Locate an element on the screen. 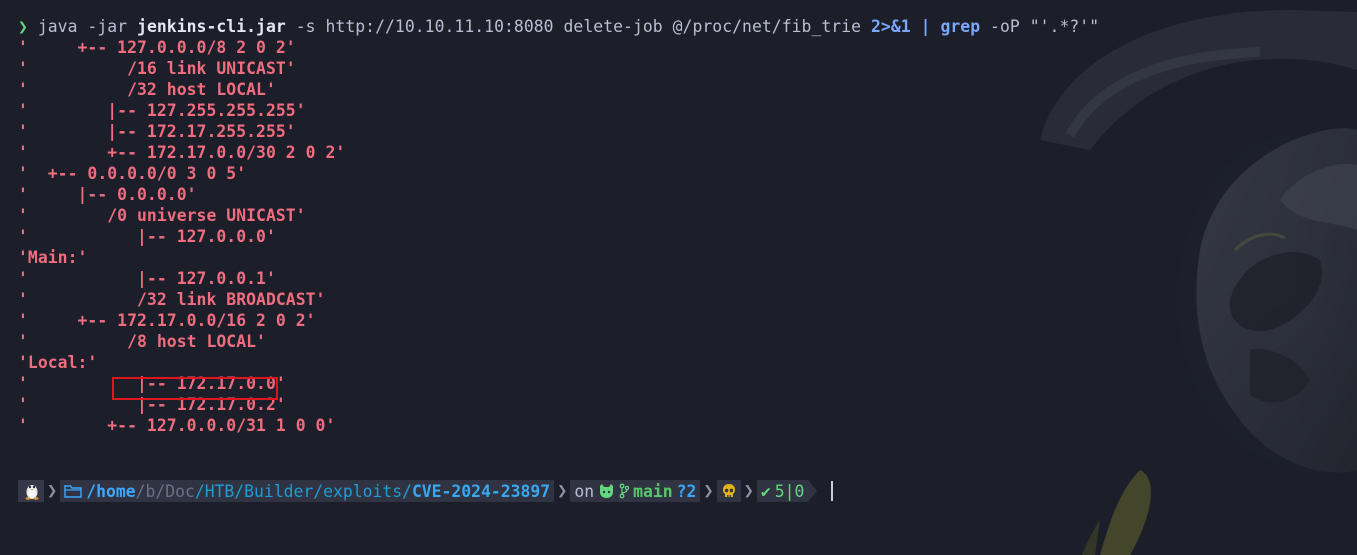 Image resolution: width=1357 pixels, height=555 pixels. command-grep: grep is located at coordinates (960, 26).